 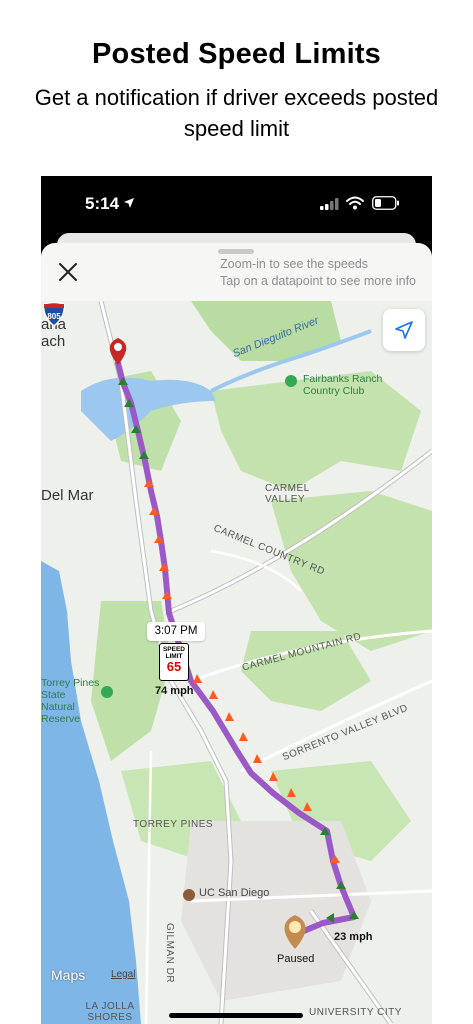 I want to click on urban-area, so click(x=276, y=911).